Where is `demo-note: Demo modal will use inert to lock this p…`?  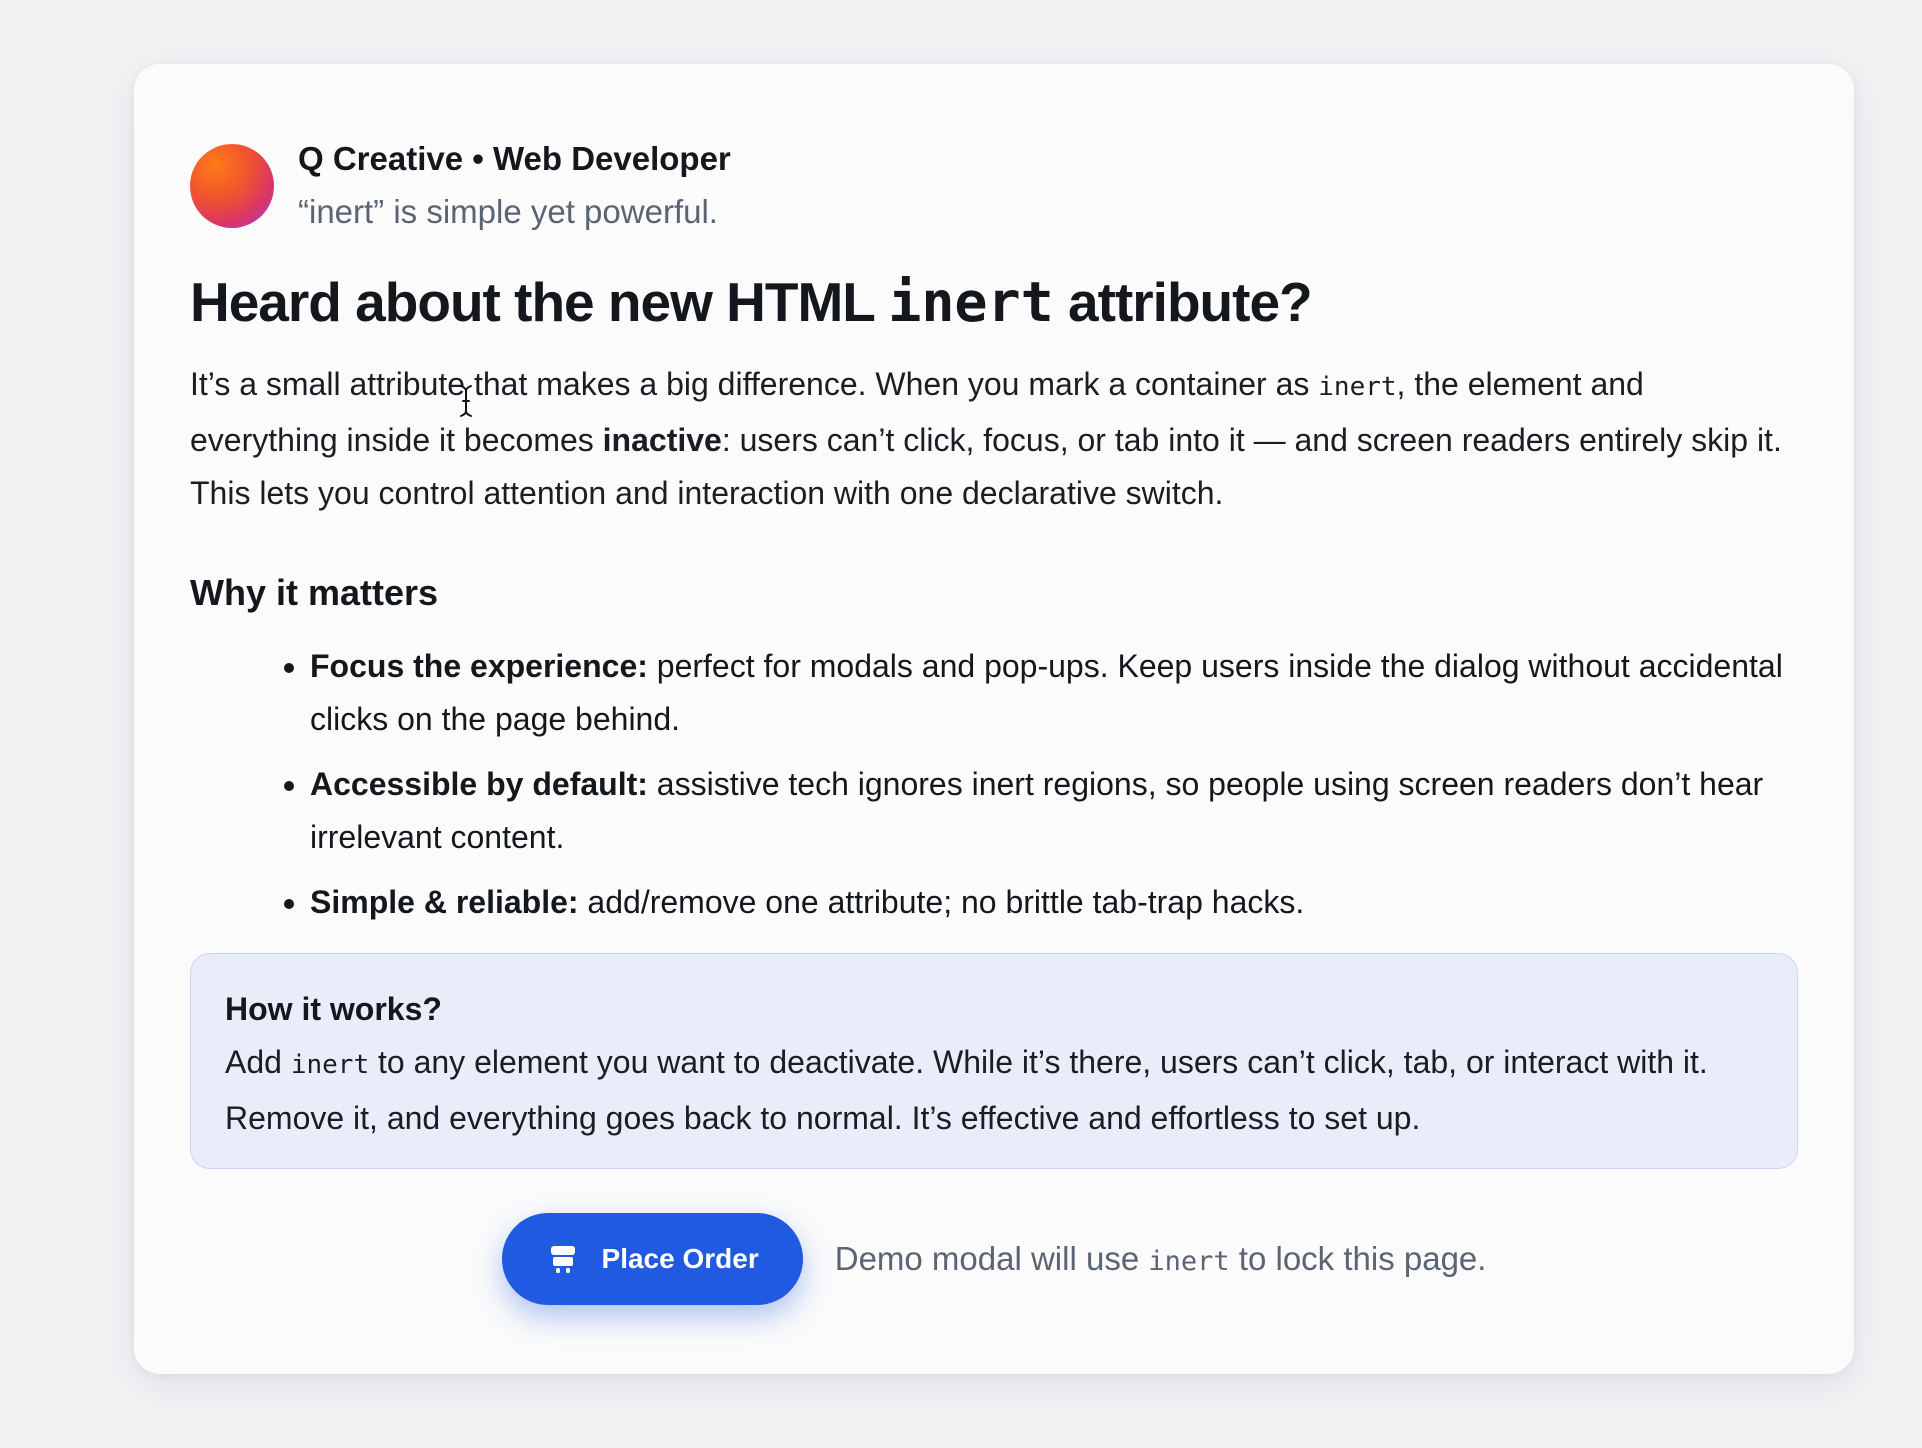
demo-note: Demo modal will use inert to lock this p… is located at coordinates (1161, 1259).